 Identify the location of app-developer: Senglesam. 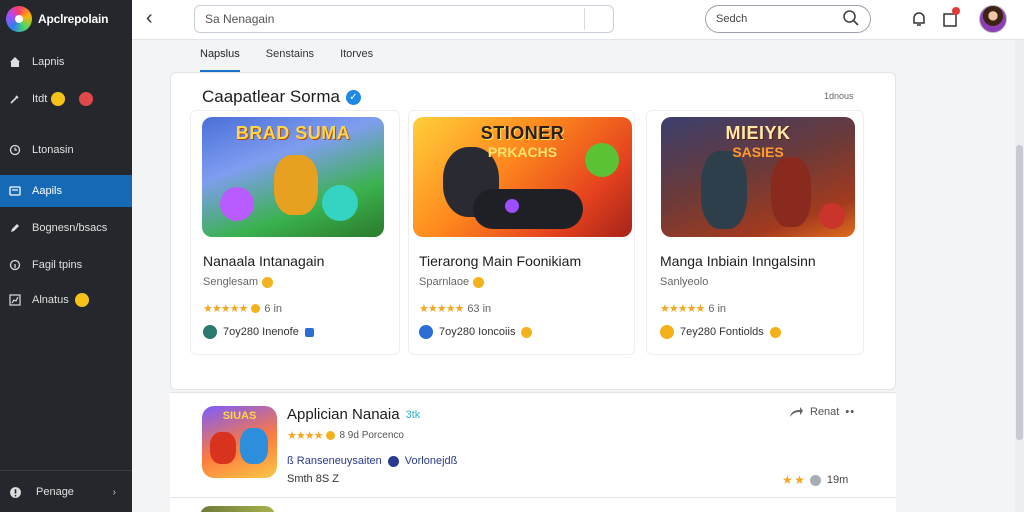
(238, 282).